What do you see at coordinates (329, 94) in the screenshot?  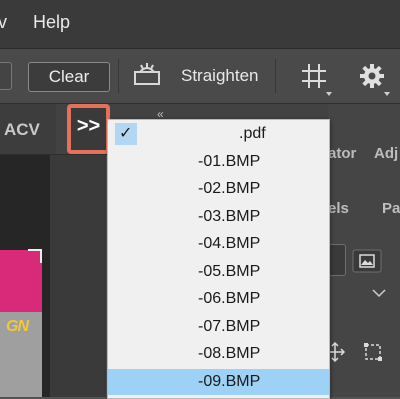 I see `grid-options-chevron-icon` at bounding box center [329, 94].